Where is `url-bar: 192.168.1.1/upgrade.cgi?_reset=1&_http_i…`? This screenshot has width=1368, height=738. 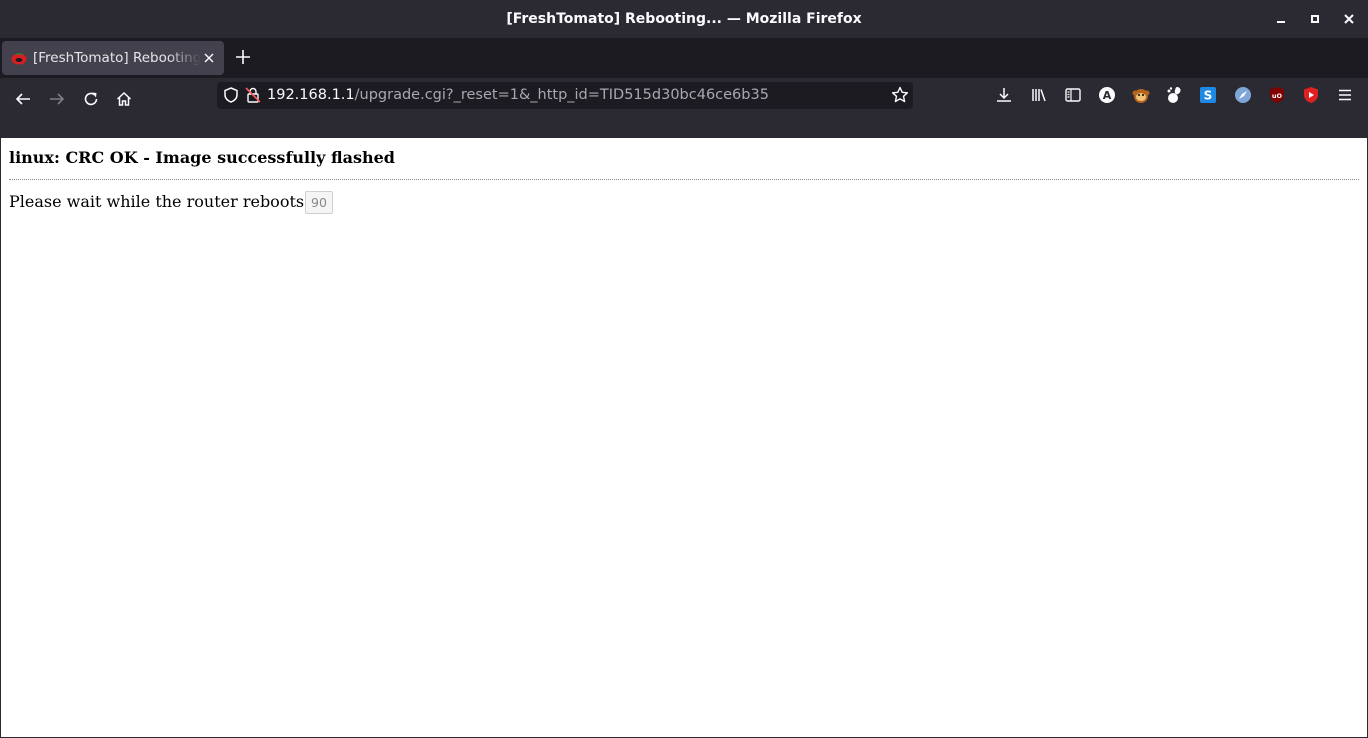
url-bar: 192.168.1.1/upgrade.cgi?_reset=1&_http_i… is located at coordinates (565, 95).